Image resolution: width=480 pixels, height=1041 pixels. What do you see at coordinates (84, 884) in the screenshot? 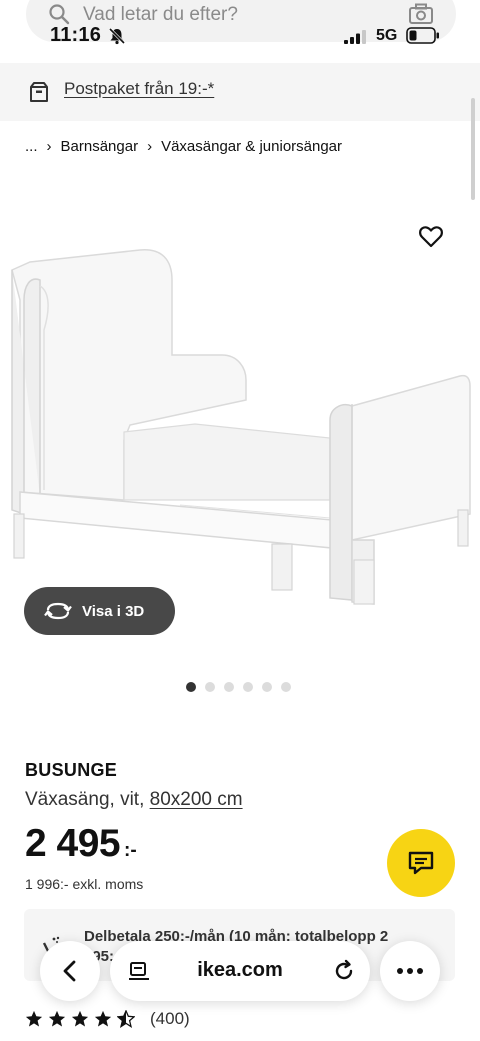
I see `price-excl-vat: 1 996:- exkl. moms` at bounding box center [84, 884].